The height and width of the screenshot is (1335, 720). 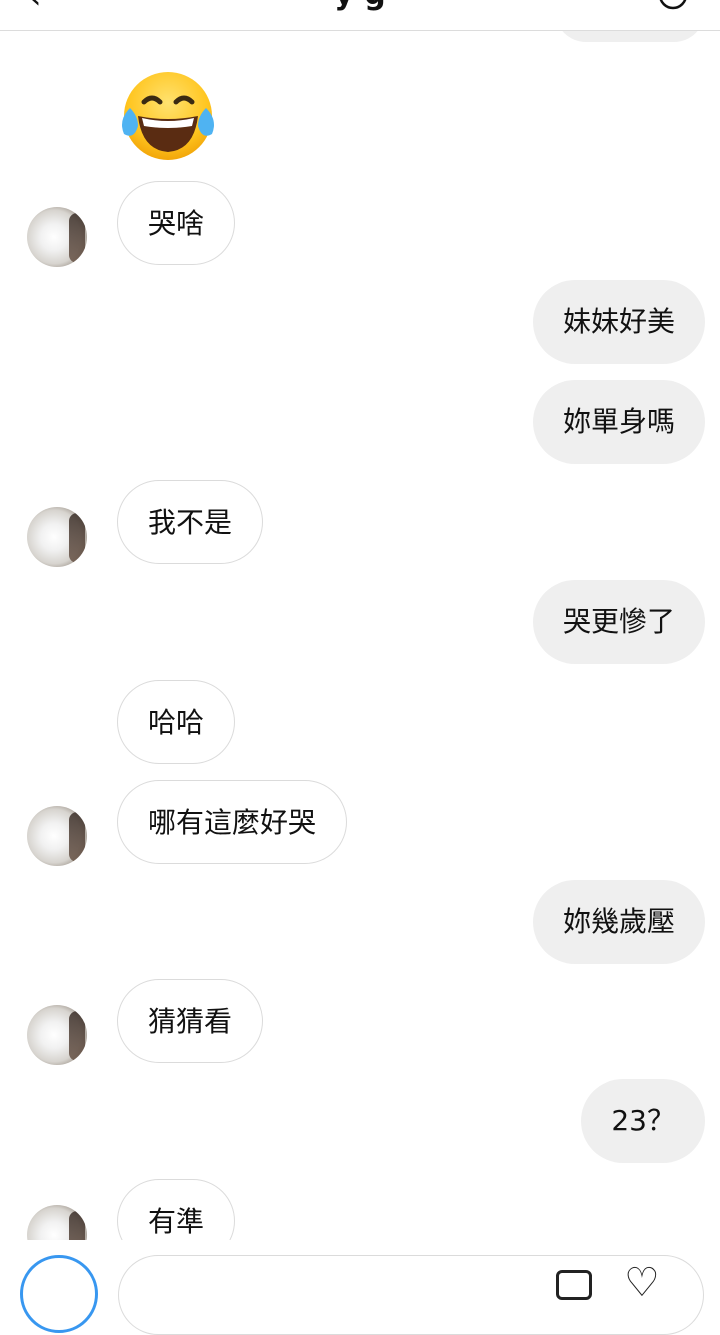 I want to click on message-input, so click(x=411, y=1295).